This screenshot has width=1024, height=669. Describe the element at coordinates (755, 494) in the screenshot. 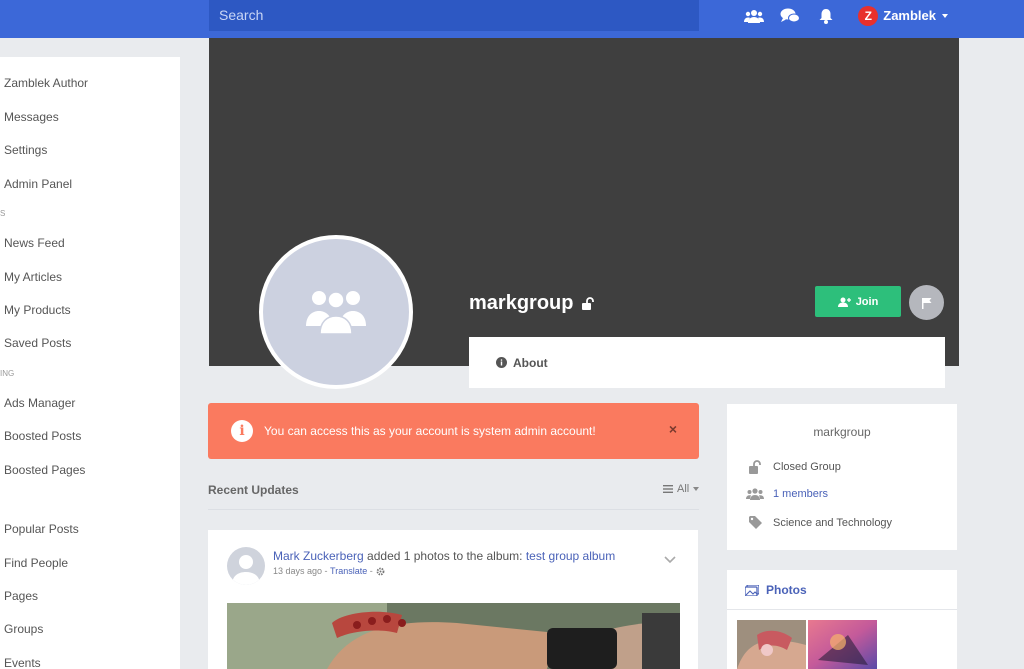

I see `members-icon` at that location.